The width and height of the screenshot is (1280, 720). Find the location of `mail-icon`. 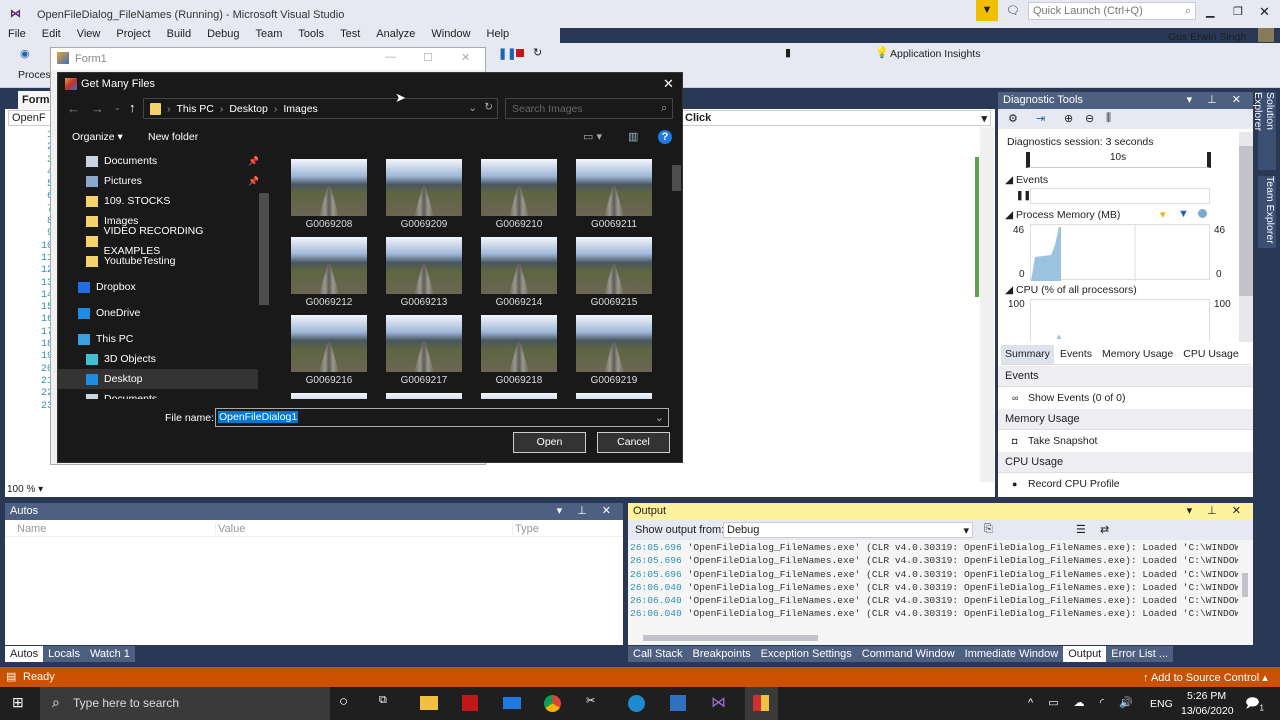

mail-icon is located at coordinates (512, 703).